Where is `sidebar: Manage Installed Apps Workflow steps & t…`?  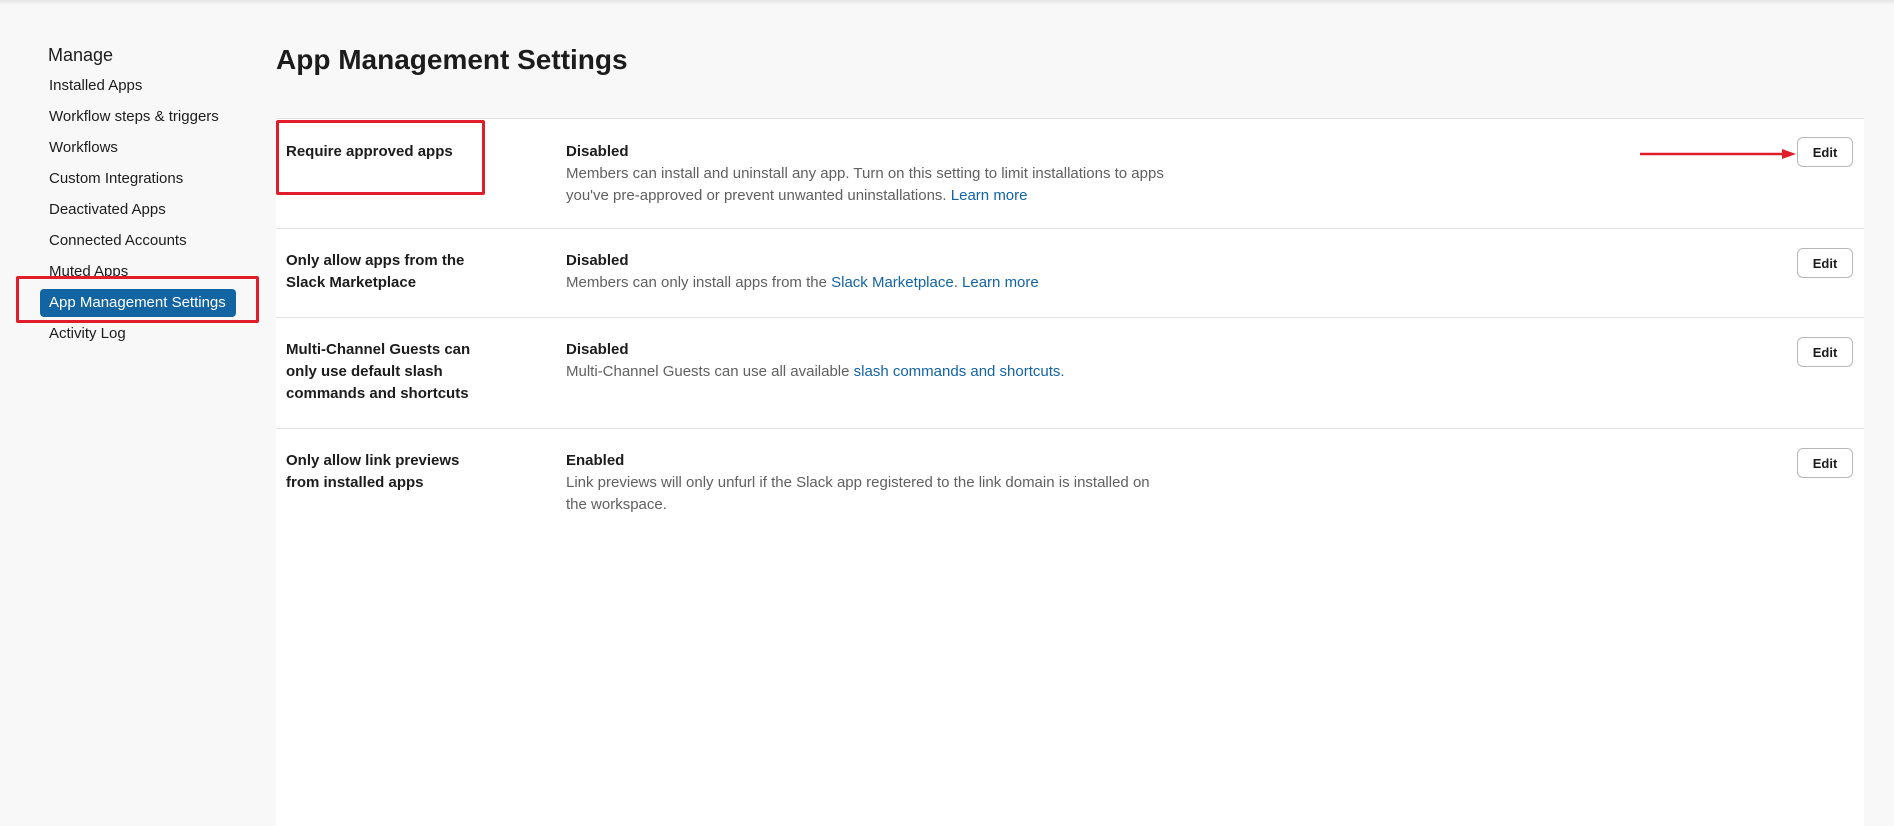 sidebar: Manage Installed Apps Workflow steps & t… is located at coordinates (137, 413).